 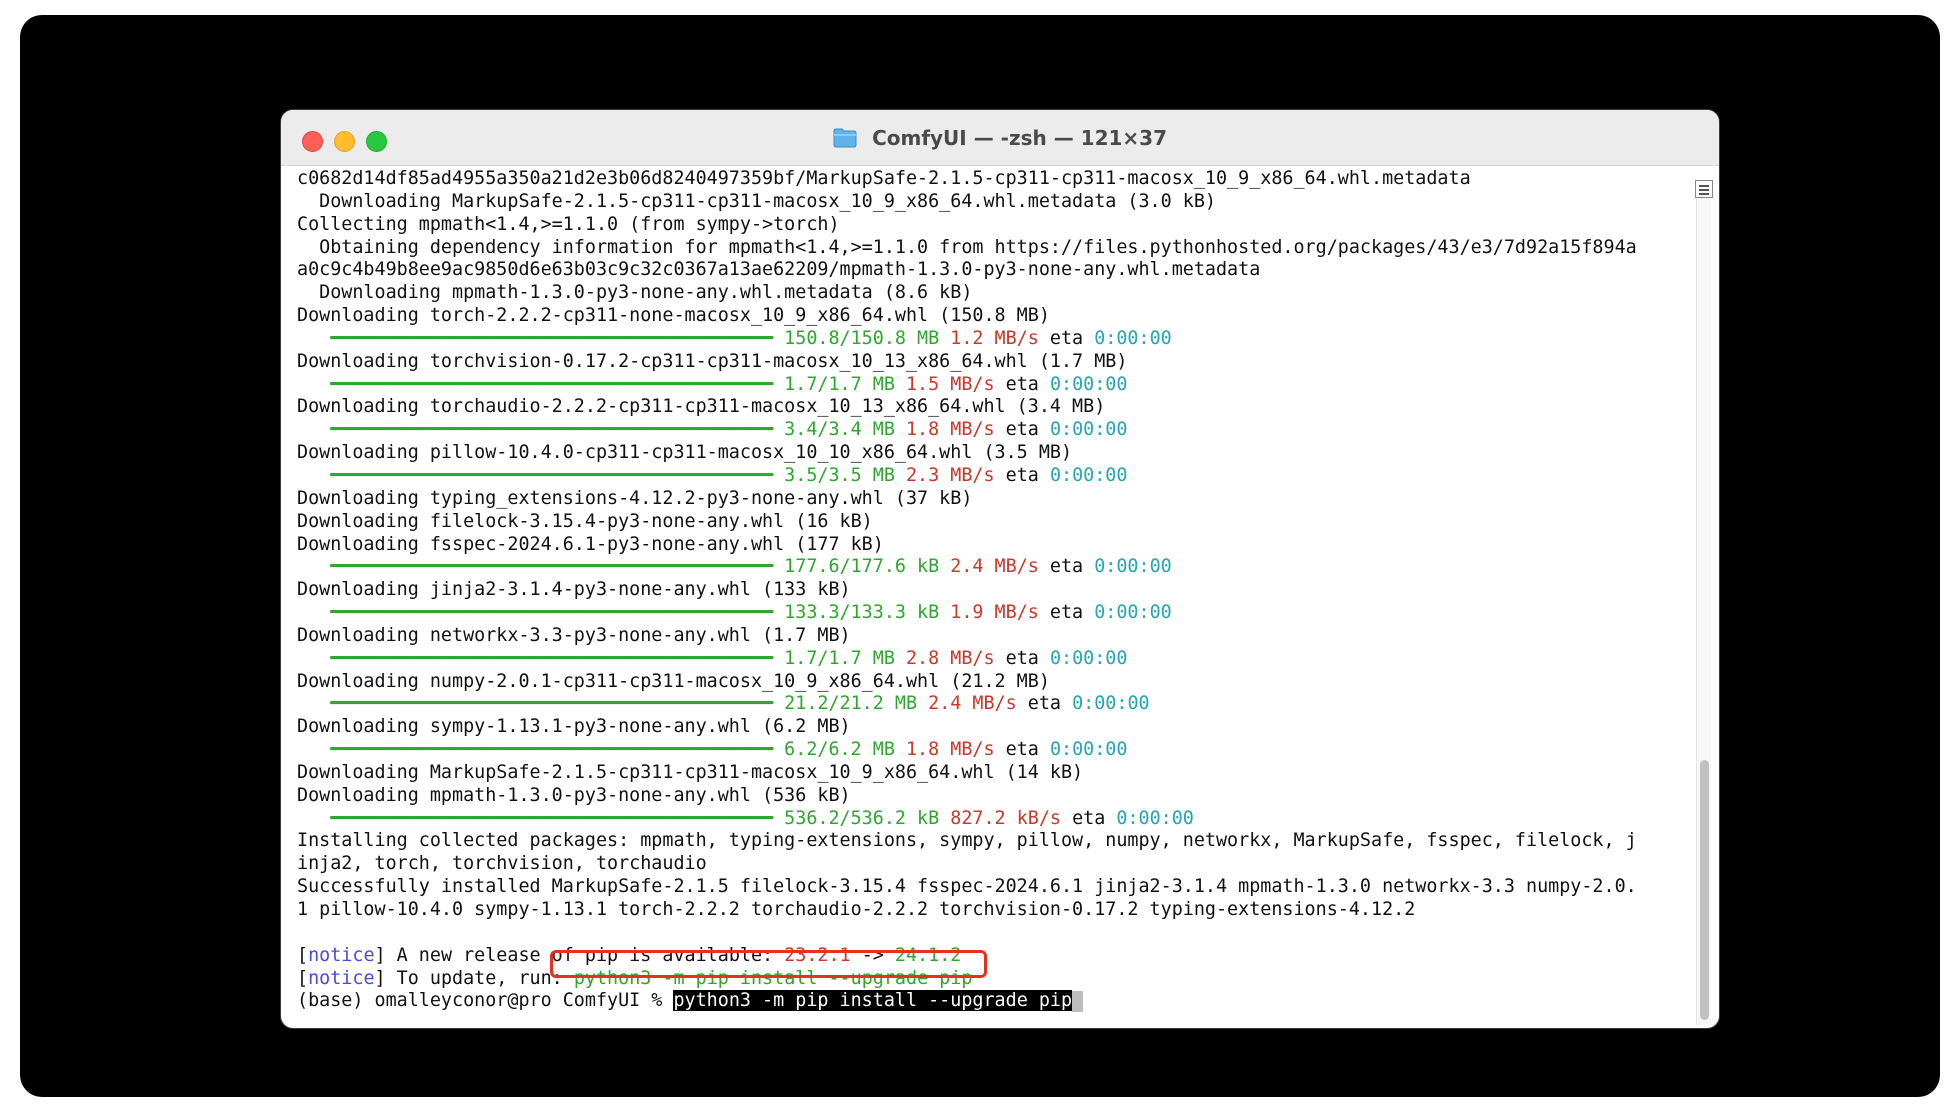 I want to click on red-text: 1.9 MB/s, so click(x=994, y=613).